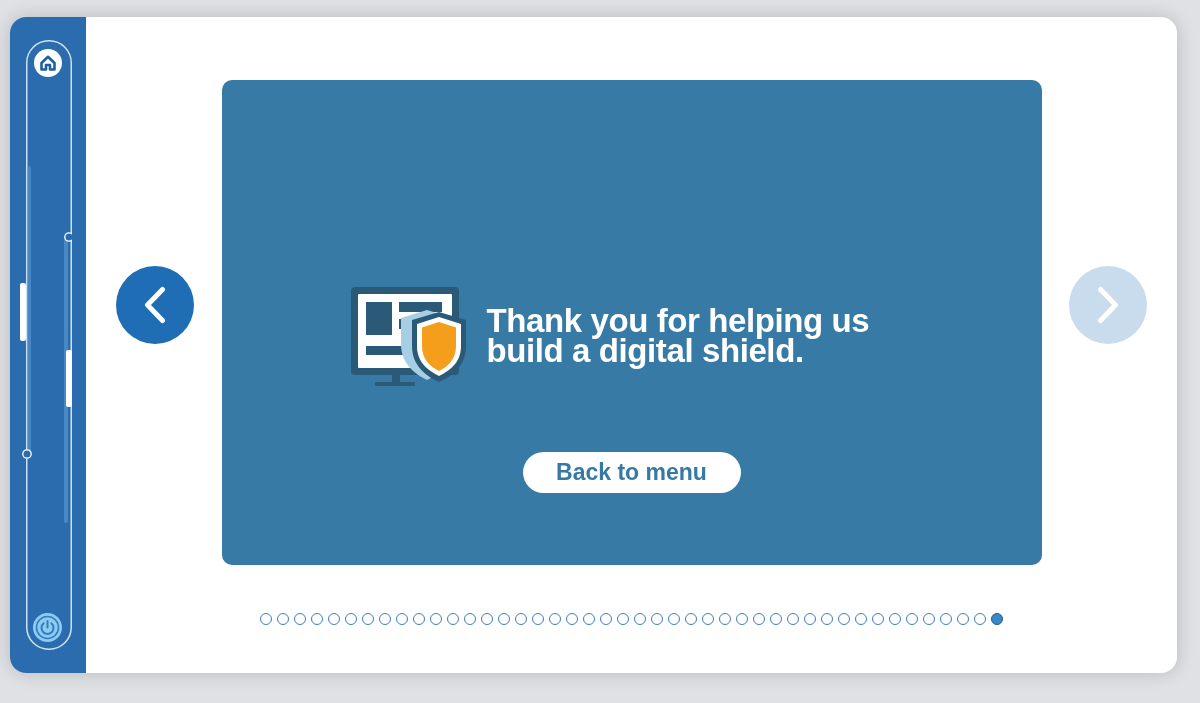 The image size is (1200, 703). What do you see at coordinates (155, 305) in the screenshot?
I see `chevron-left-icon` at bounding box center [155, 305].